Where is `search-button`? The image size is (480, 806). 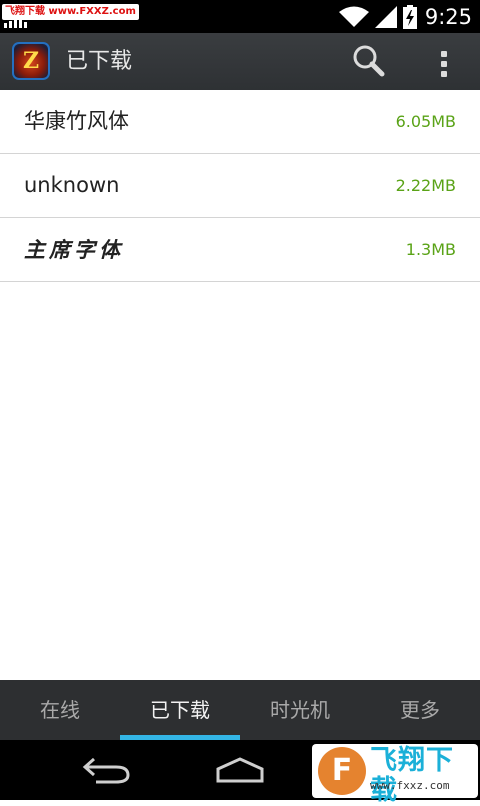 search-button is located at coordinates (370, 62).